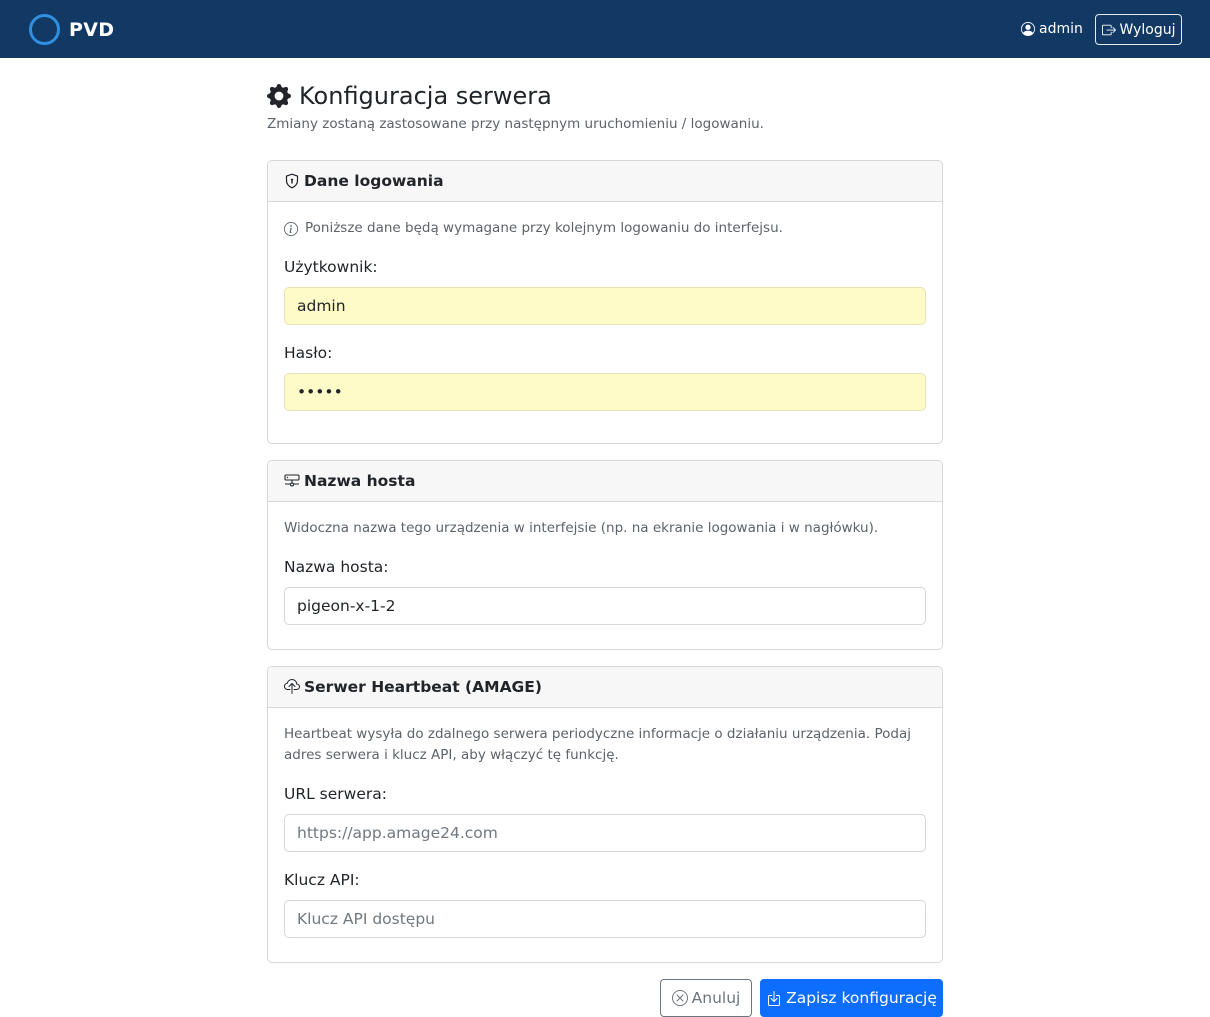 The width and height of the screenshot is (1210, 1017). What do you see at coordinates (605, 481) in the screenshot?
I see `hostname-card-header: Nazwa hosta` at bounding box center [605, 481].